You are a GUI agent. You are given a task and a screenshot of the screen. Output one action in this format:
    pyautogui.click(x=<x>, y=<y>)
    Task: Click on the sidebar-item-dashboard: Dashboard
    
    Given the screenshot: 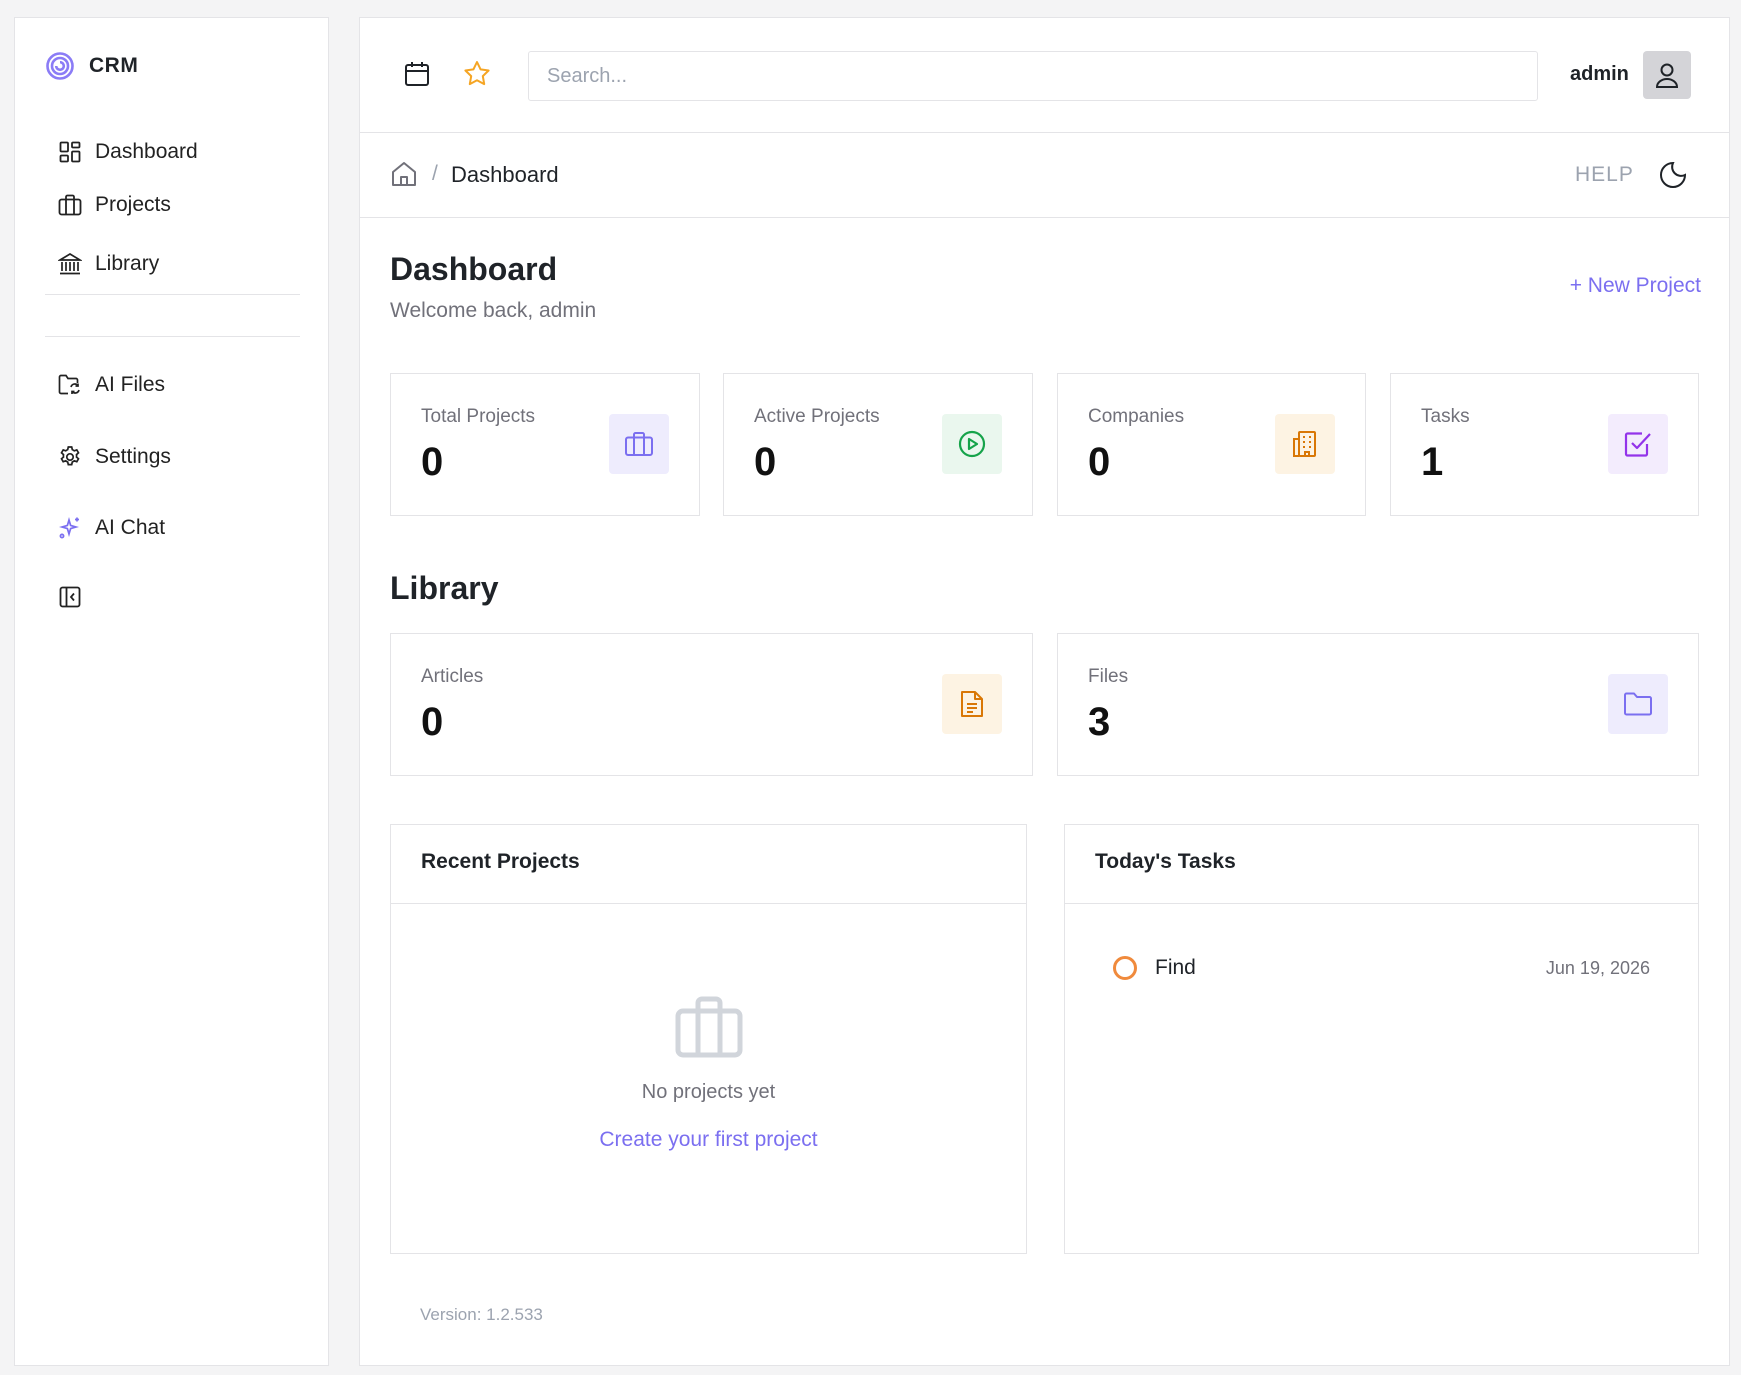 What is the action you would take?
    pyautogui.click(x=127, y=152)
    